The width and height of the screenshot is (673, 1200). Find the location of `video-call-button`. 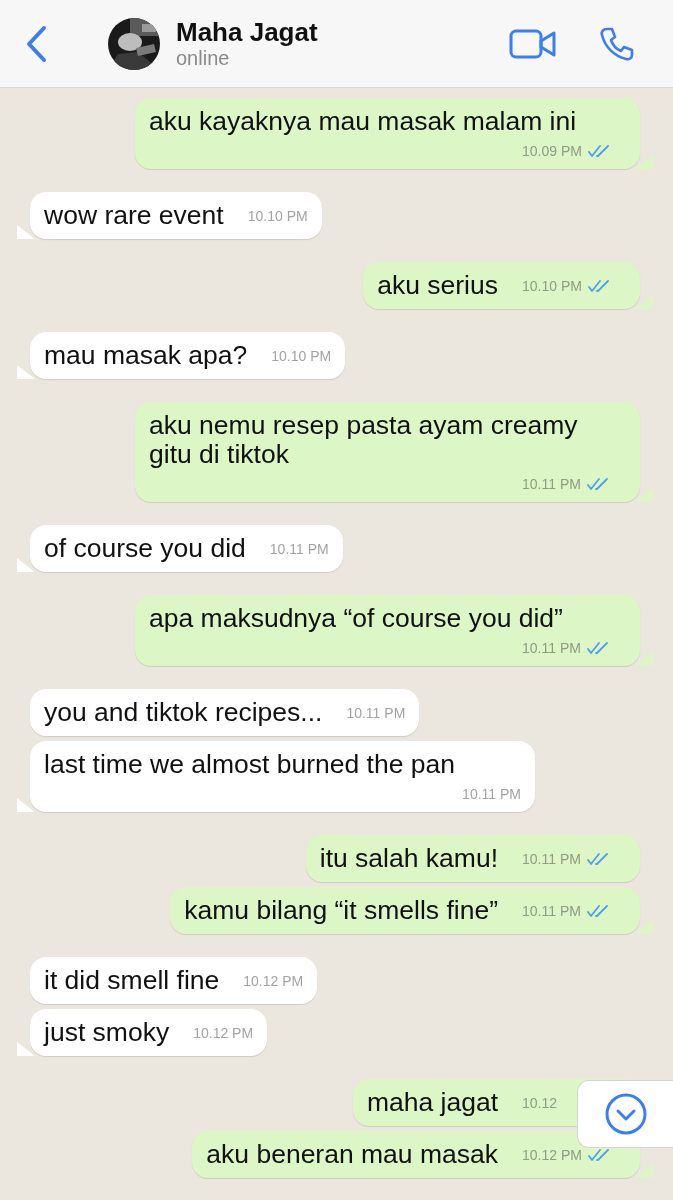

video-call-button is located at coordinates (533, 43).